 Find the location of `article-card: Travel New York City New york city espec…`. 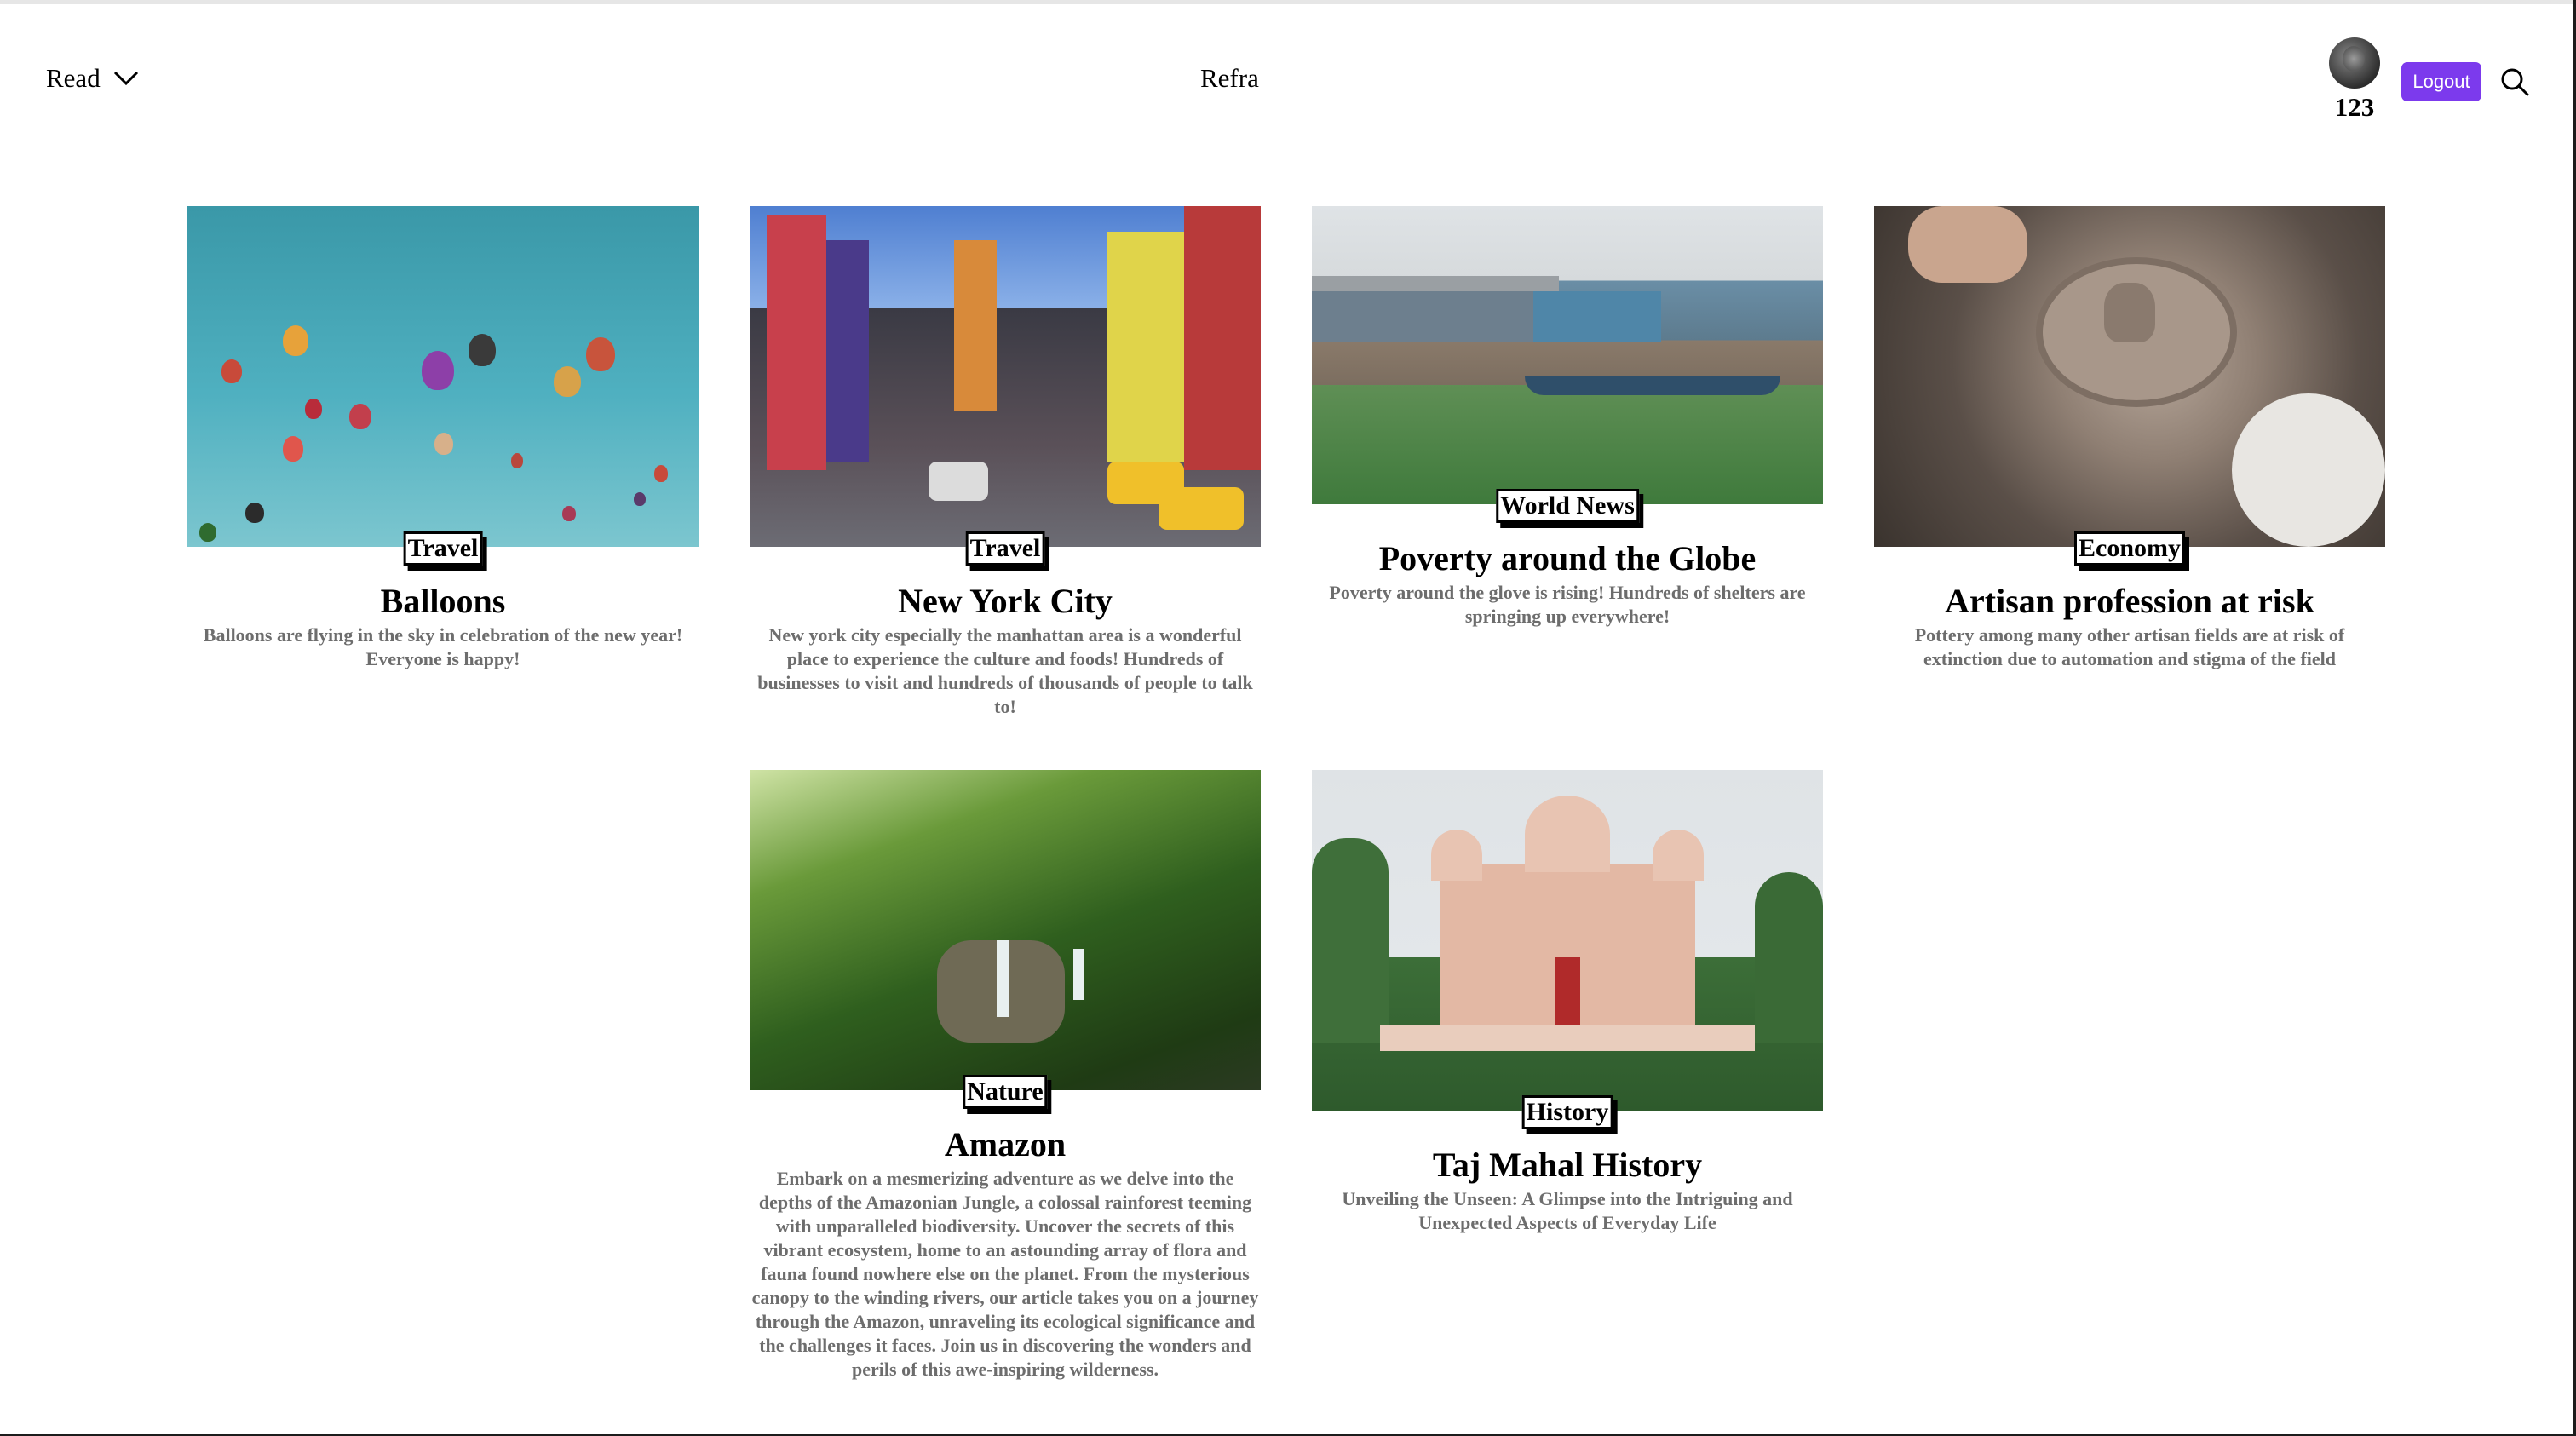

article-card: Travel New York City New york city espec… is located at coordinates (1006, 462).